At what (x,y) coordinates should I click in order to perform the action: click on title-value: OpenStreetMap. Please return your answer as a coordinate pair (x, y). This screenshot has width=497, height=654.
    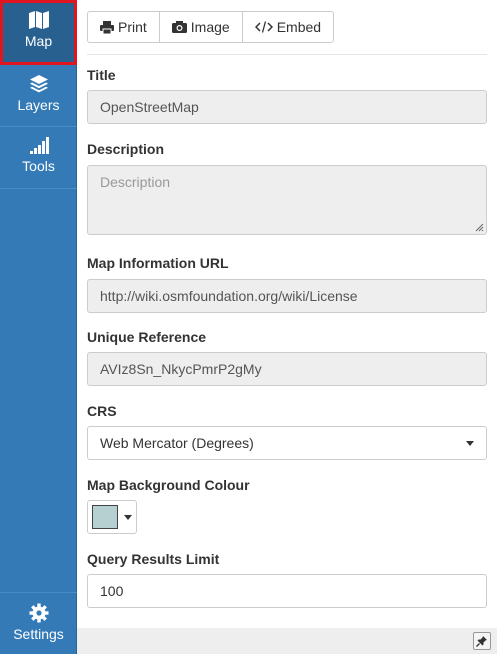
    Looking at the image, I should click on (149, 107).